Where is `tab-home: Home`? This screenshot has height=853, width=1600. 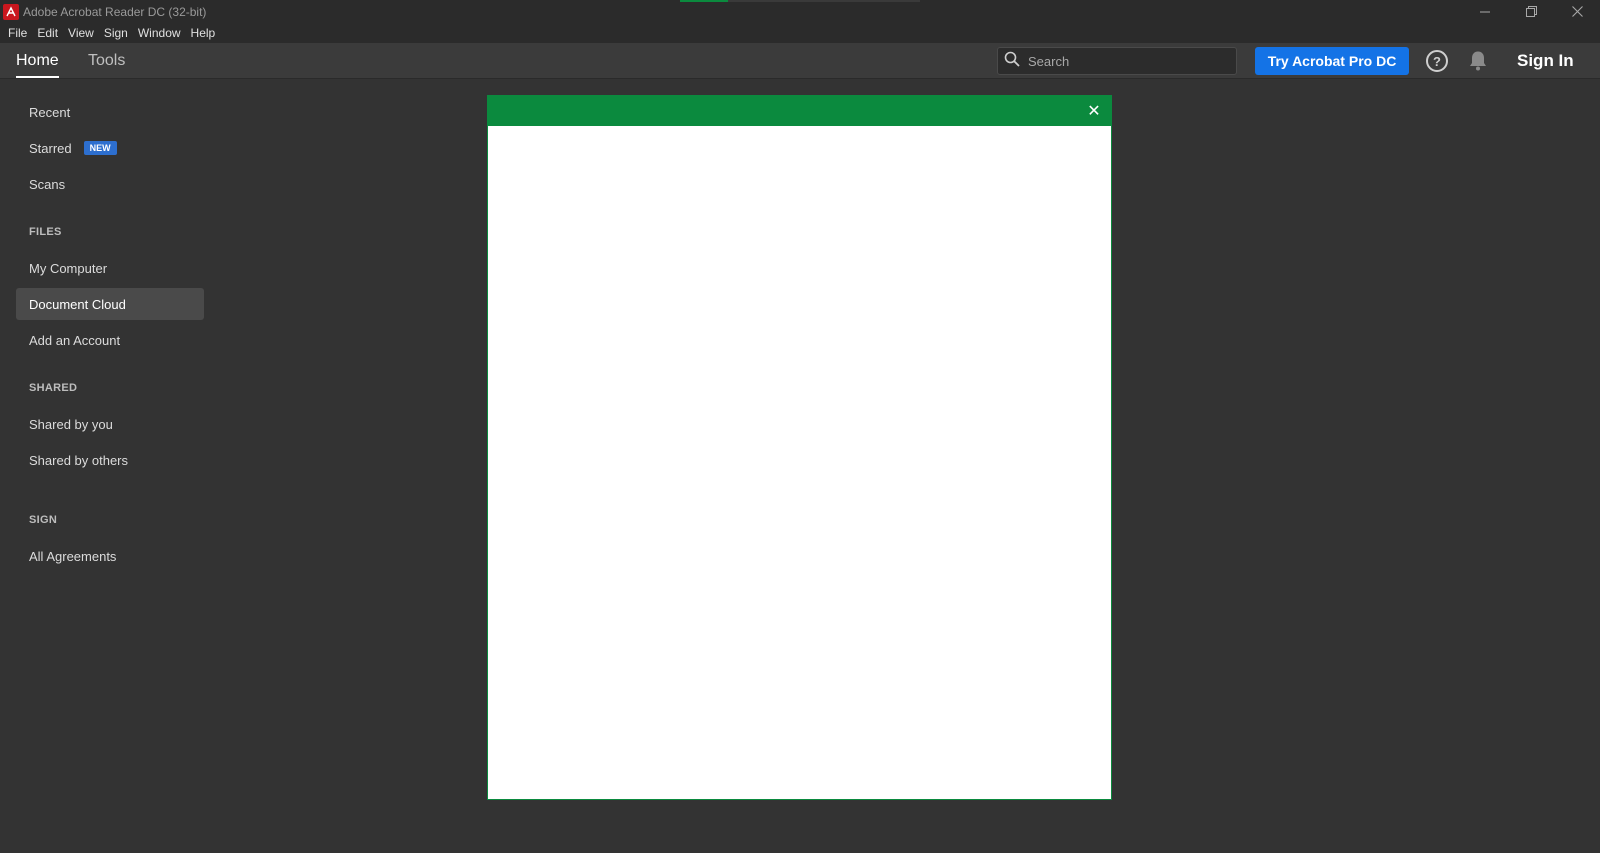 tab-home: Home is located at coordinates (37, 61).